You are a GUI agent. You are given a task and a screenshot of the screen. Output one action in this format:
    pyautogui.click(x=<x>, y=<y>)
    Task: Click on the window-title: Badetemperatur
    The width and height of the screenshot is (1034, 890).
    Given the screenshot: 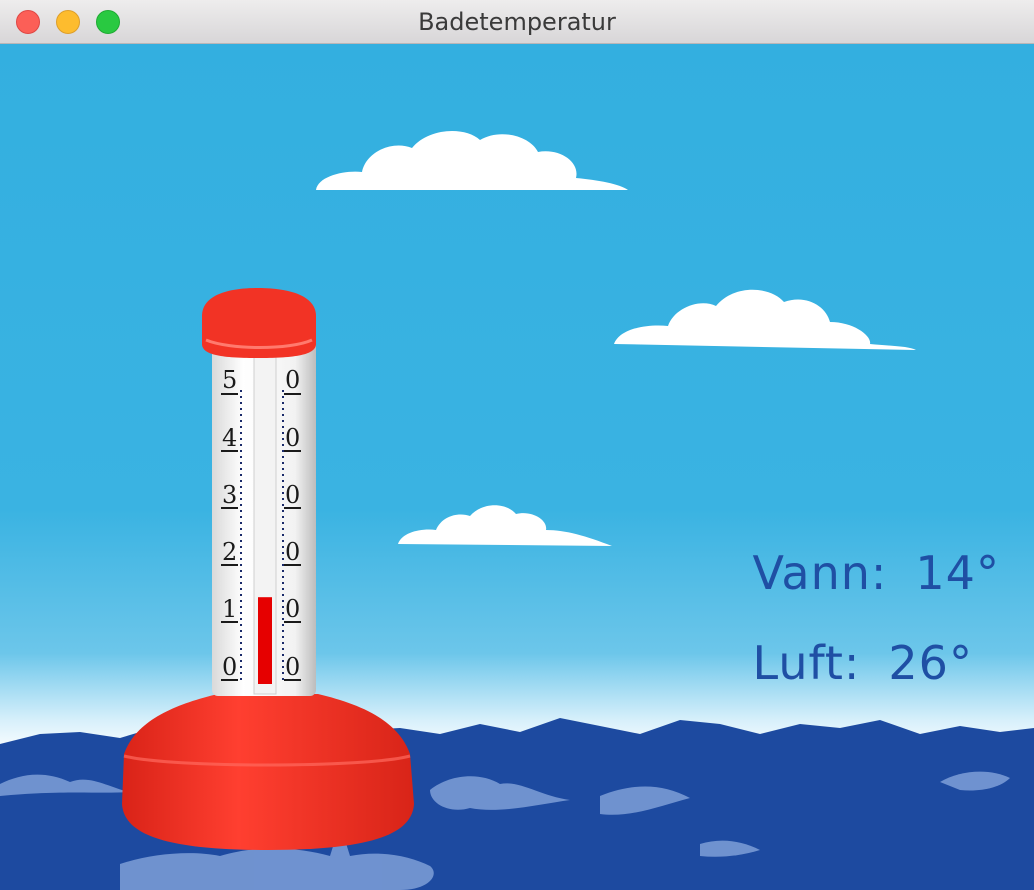 What is the action you would take?
    pyautogui.click(x=517, y=22)
    